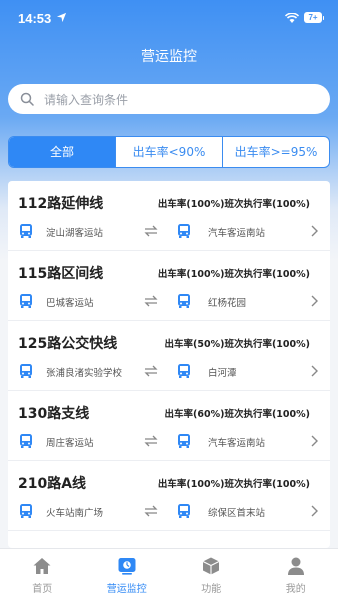  Describe the element at coordinates (126, 589) in the screenshot. I see `tabbar-monitor-label: 营运监控` at that location.